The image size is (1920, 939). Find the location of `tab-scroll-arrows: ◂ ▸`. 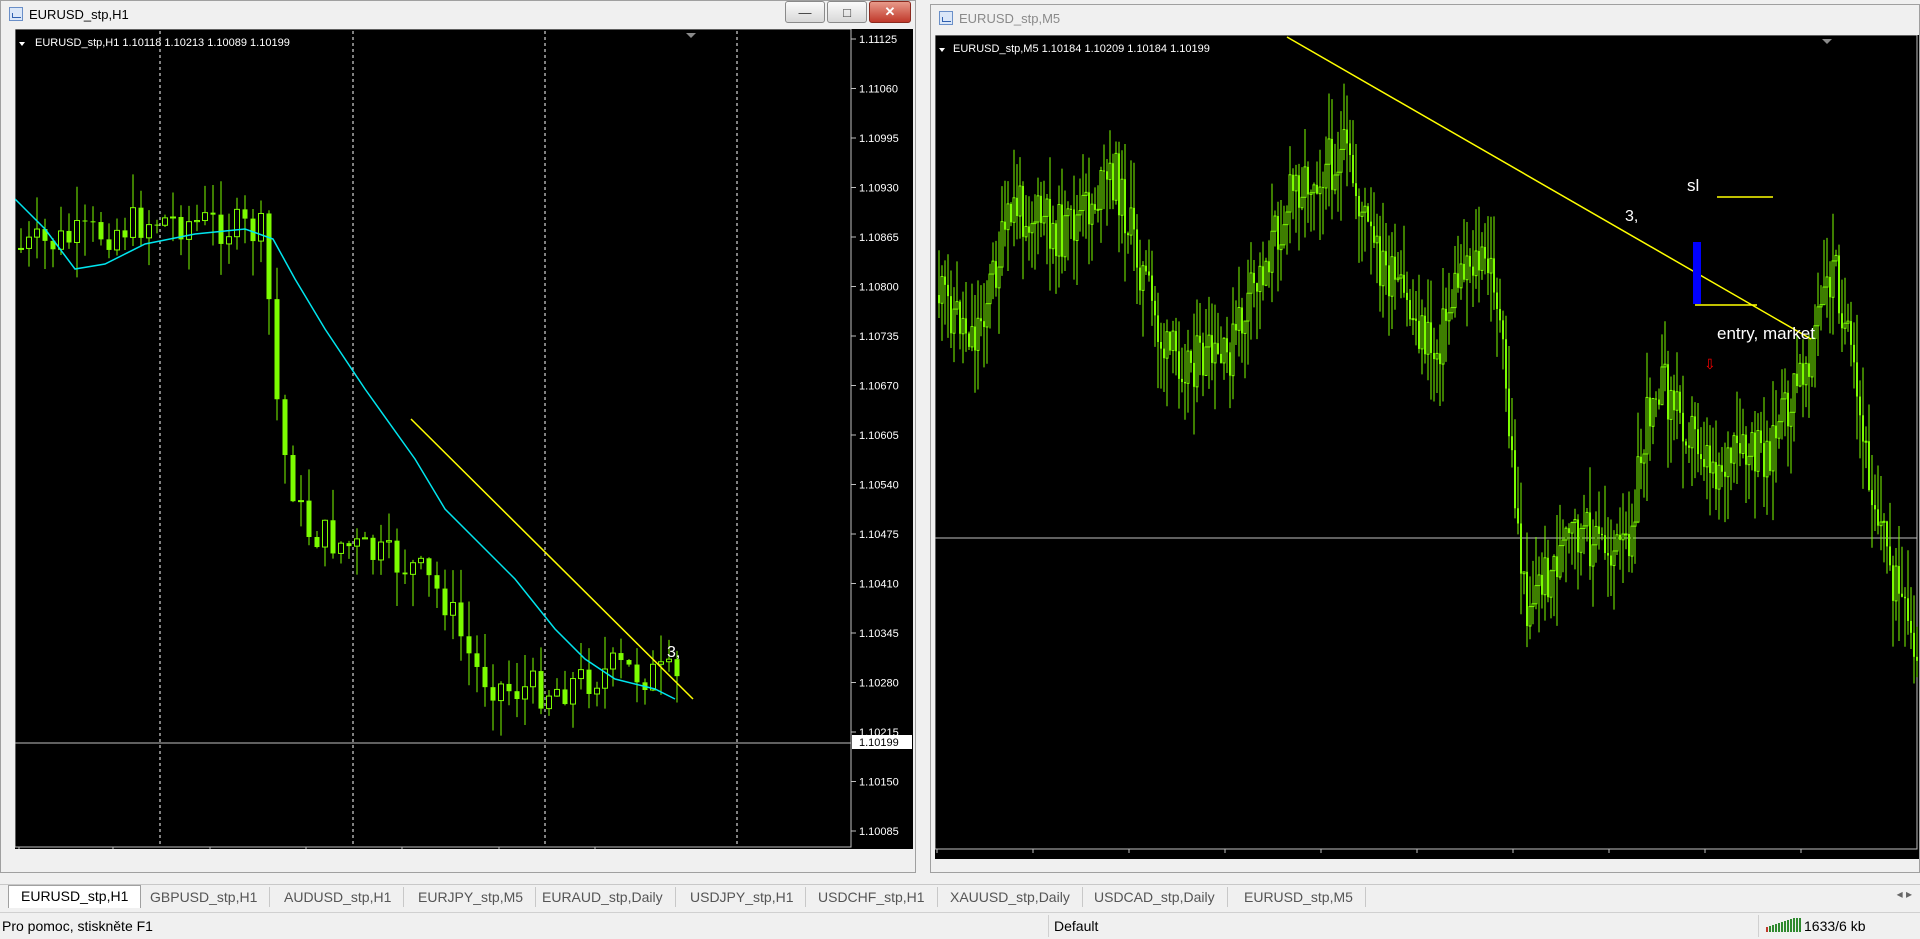

tab-scroll-arrows: ◂ ▸ is located at coordinates (1904, 894).